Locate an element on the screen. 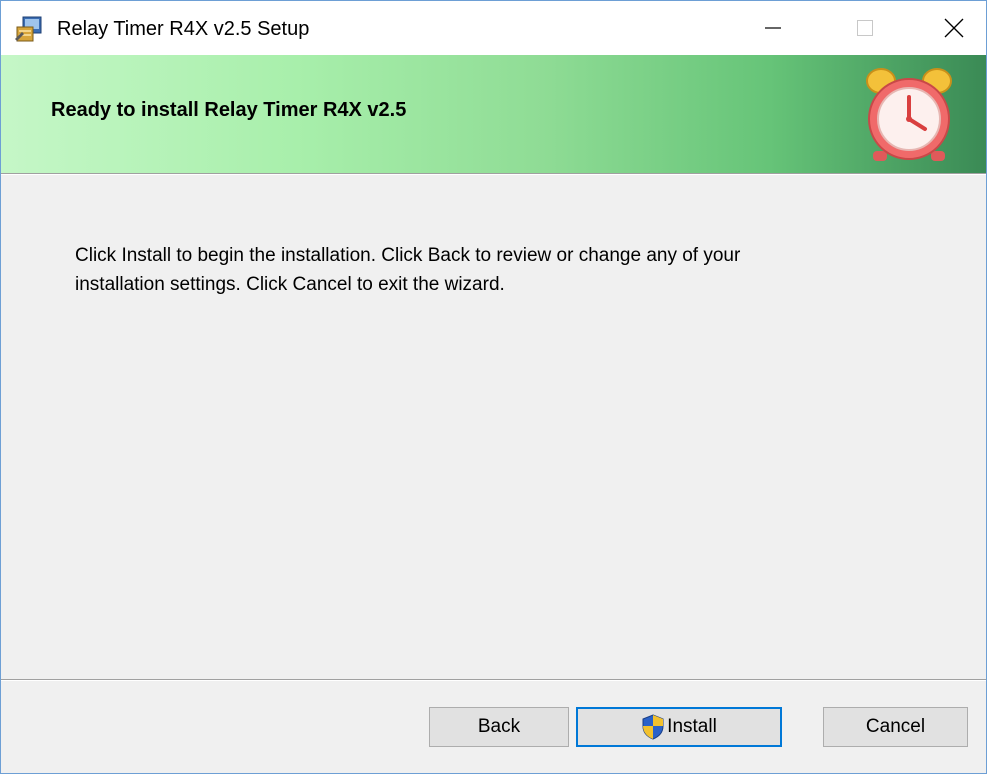 This screenshot has width=987, height=774. uac-shield-icon is located at coordinates (653, 727).